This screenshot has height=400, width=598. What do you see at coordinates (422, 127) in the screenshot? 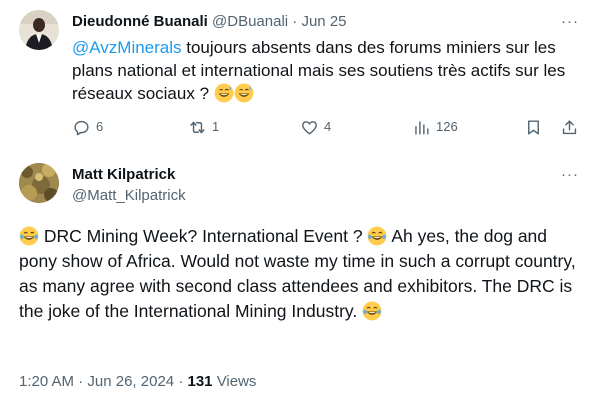
I see `views-chart-icon` at bounding box center [422, 127].